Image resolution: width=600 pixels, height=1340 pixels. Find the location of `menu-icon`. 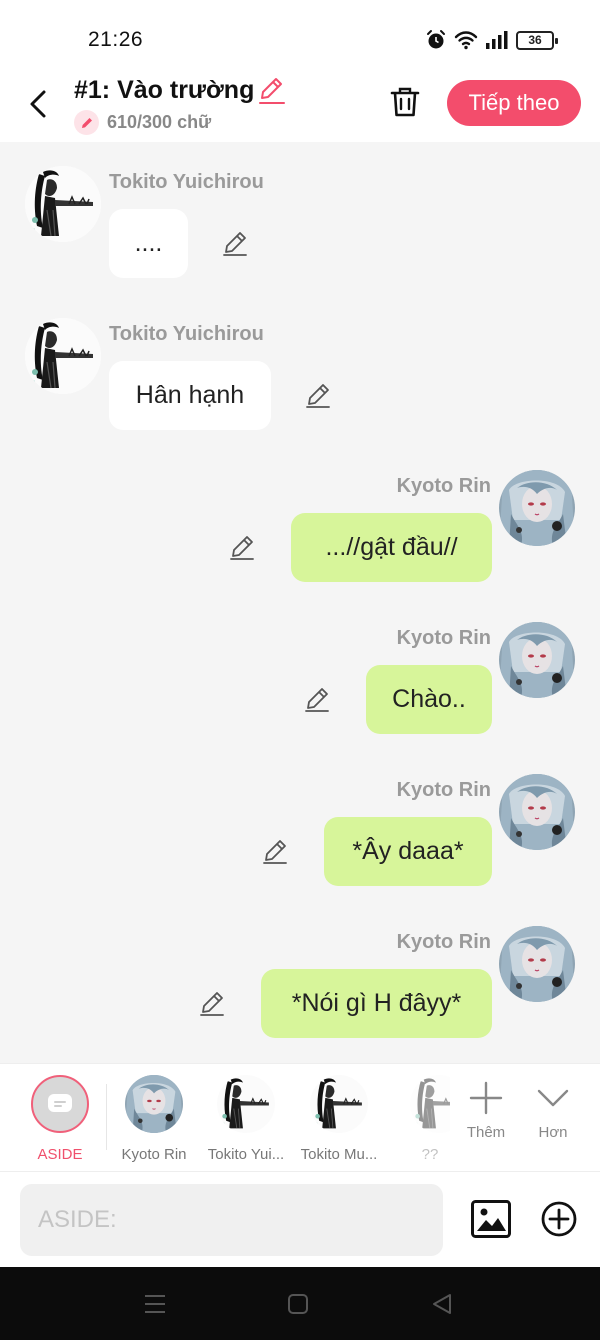

menu-icon is located at coordinates (155, 1304).